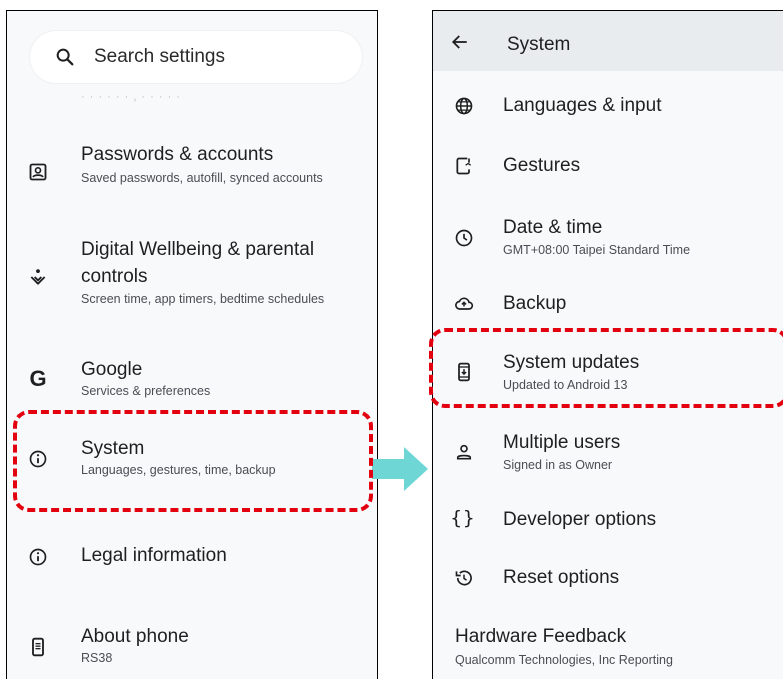 The image size is (783, 679). What do you see at coordinates (558, 465) in the screenshot?
I see `item-subtitle: Signed in as Owner` at bounding box center [558, 465].